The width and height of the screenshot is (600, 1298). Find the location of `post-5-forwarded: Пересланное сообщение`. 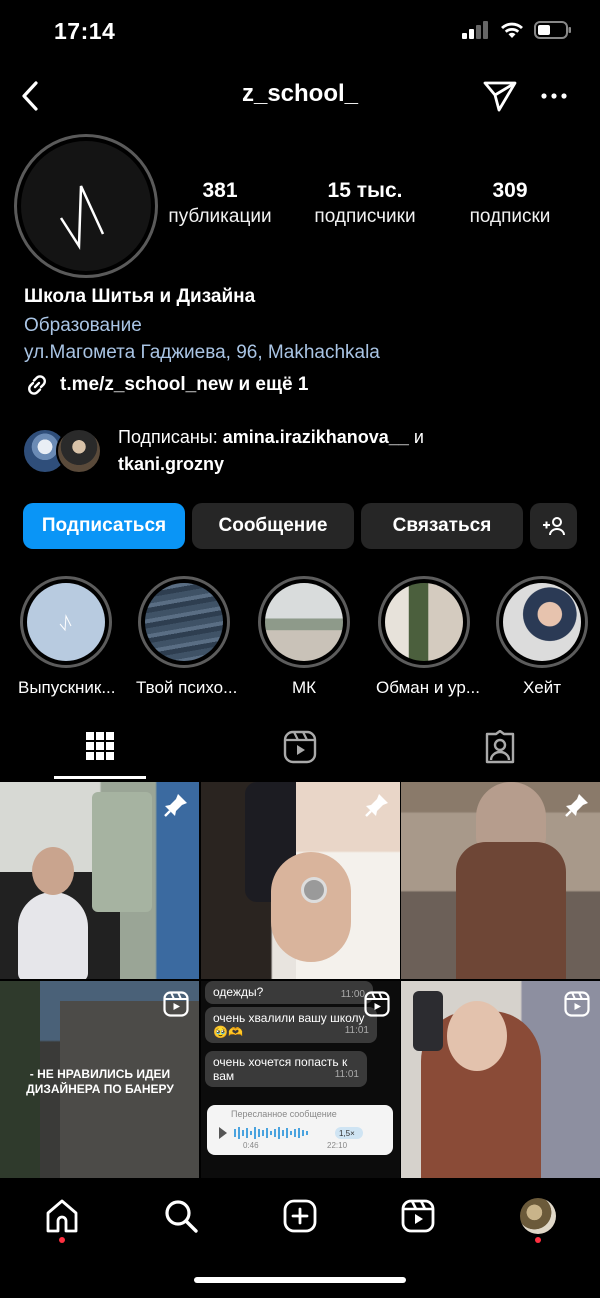

post-5-forwarded: Пересланное сообщение is located at coordinates (284, 1114).